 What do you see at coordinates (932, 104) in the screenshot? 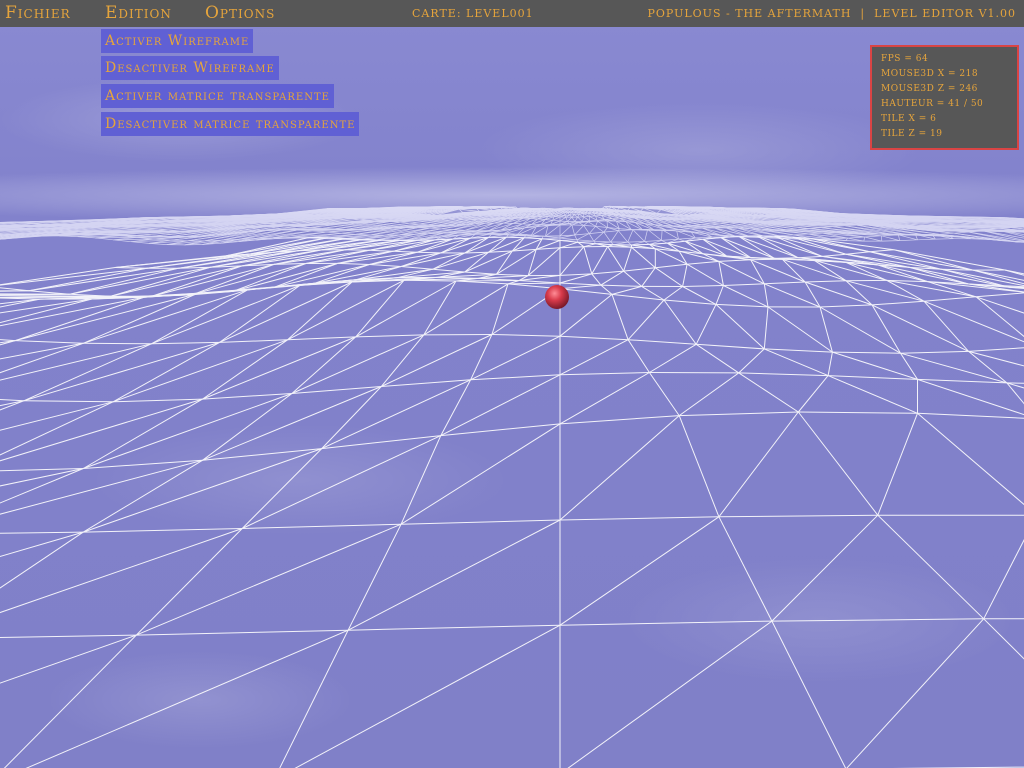
I see `height-readout: HAUTEUR = 41 / 50` at bounding box center [932, 104].